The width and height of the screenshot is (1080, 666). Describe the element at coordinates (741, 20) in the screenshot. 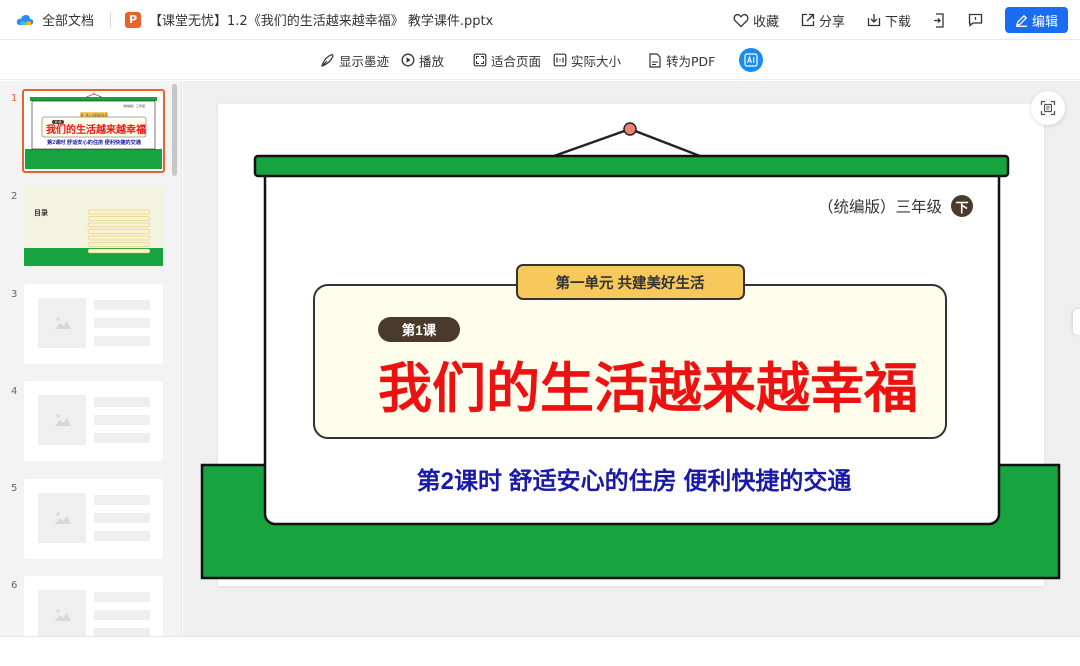

I see `heart-icon` at that location.